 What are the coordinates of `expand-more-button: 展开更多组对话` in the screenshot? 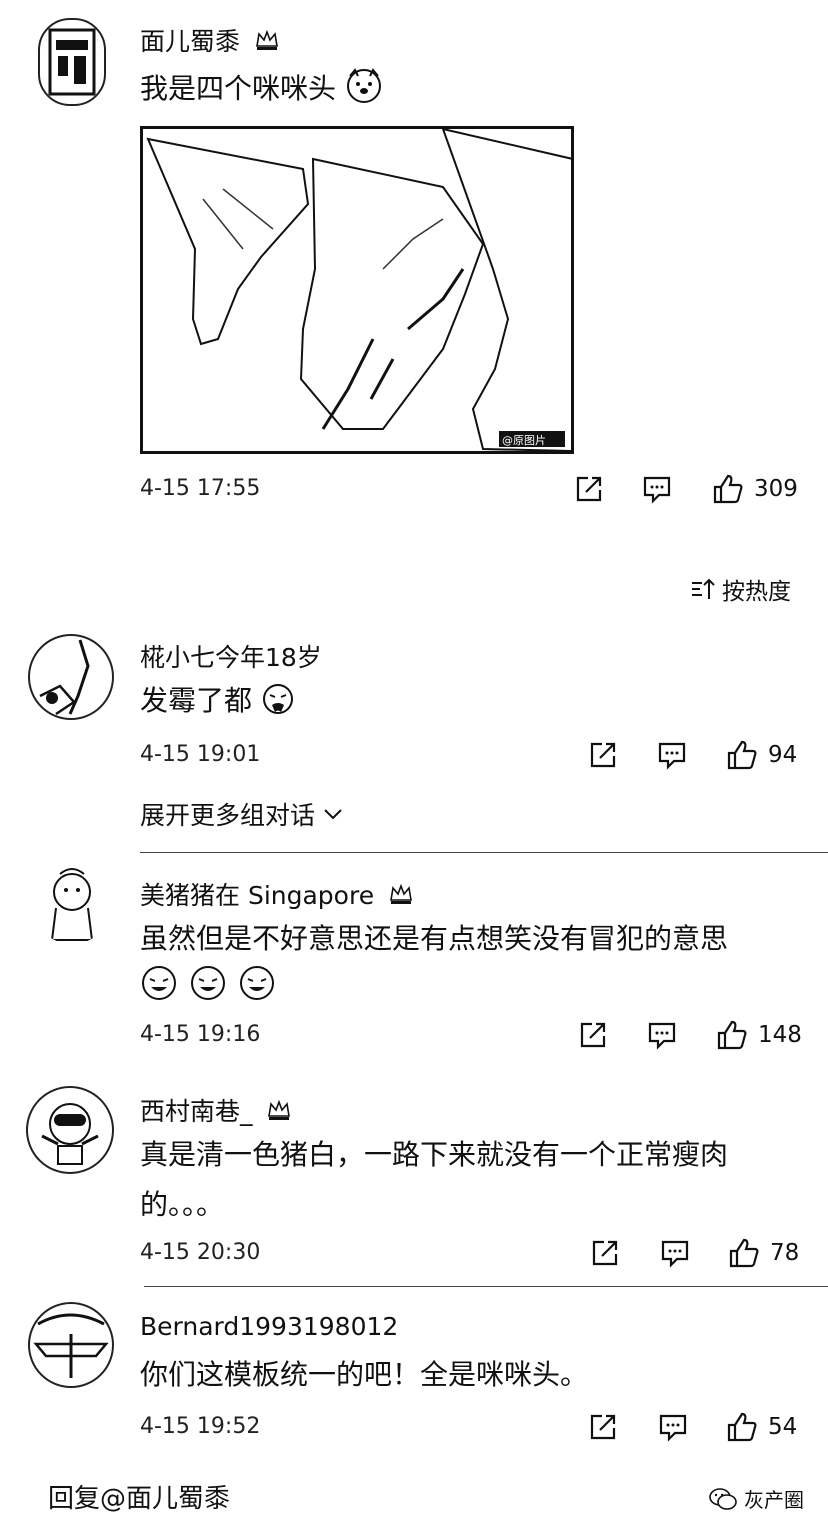 It's located at (241, 814).